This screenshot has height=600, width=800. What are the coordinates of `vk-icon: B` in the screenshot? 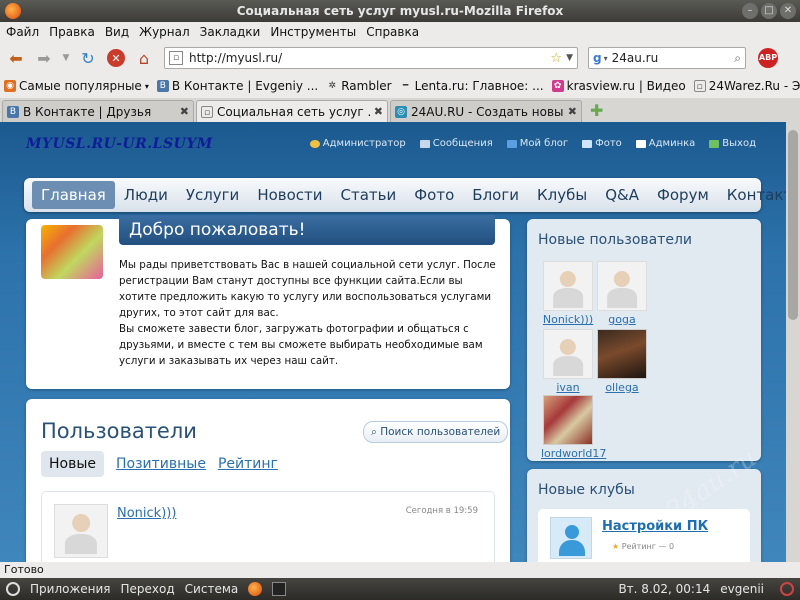 It's located at (13, 111).